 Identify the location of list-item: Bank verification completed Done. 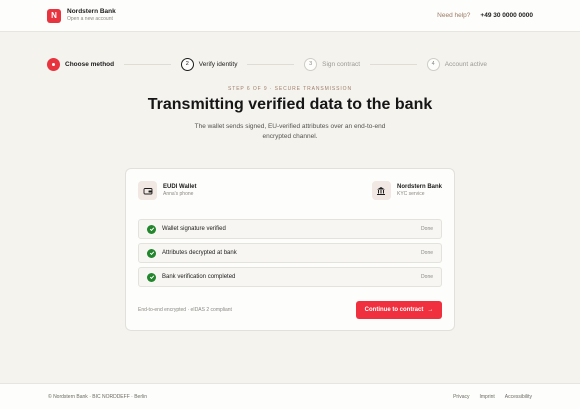
(290, 277).